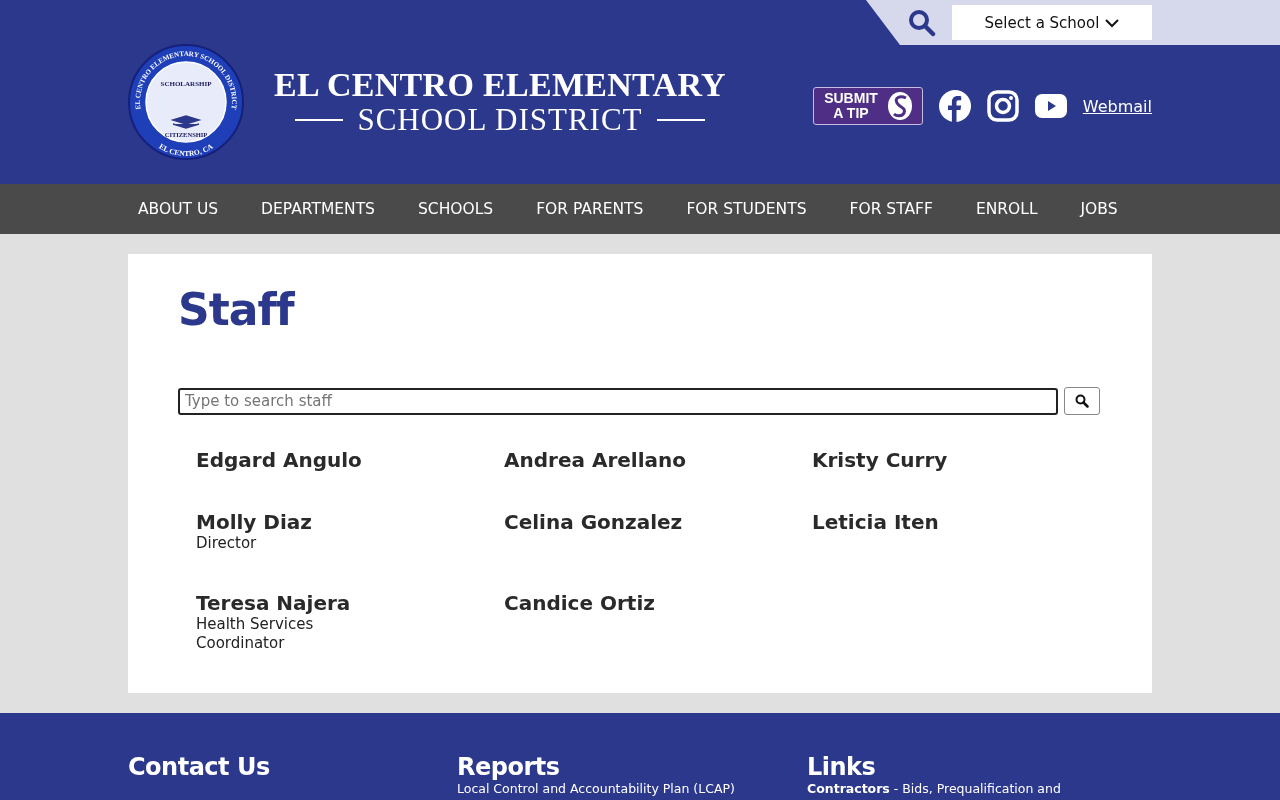  I want to click on school-select: Select a School, so click(1052, 22).